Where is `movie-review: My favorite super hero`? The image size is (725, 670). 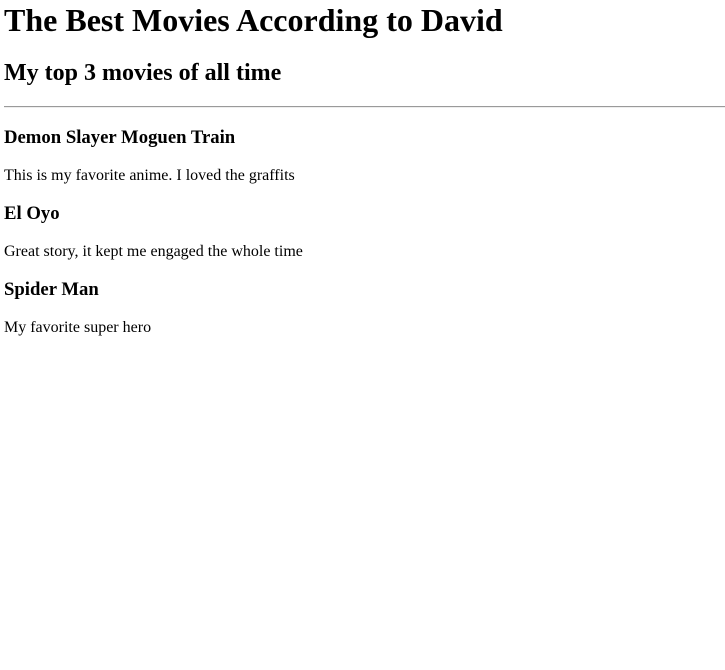
movie-review: My favorite super hero is located at coordinates (78, 327).